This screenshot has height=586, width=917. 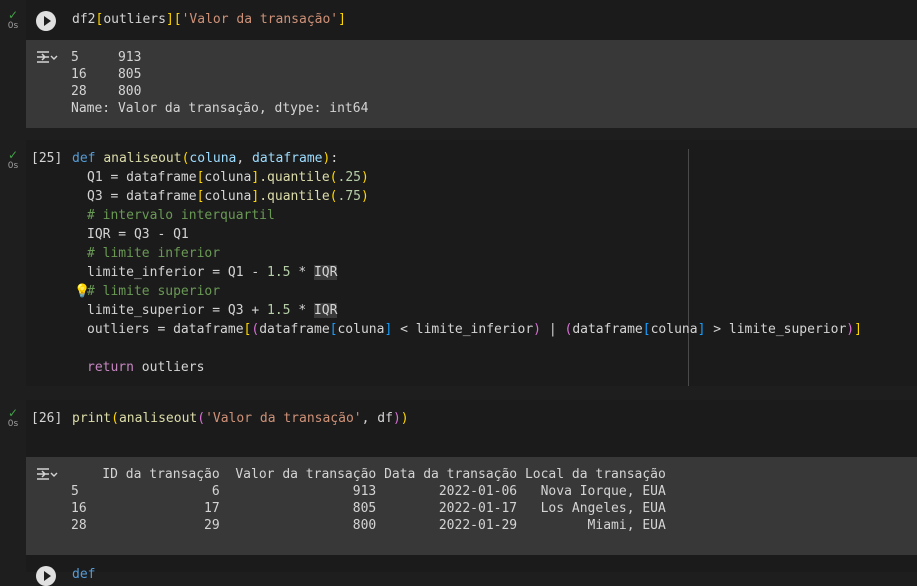 What do you see at coordinates (153, 253) in the screenshot?
I see `code-comment: # limite inferior` at bounding box center [153, 253].